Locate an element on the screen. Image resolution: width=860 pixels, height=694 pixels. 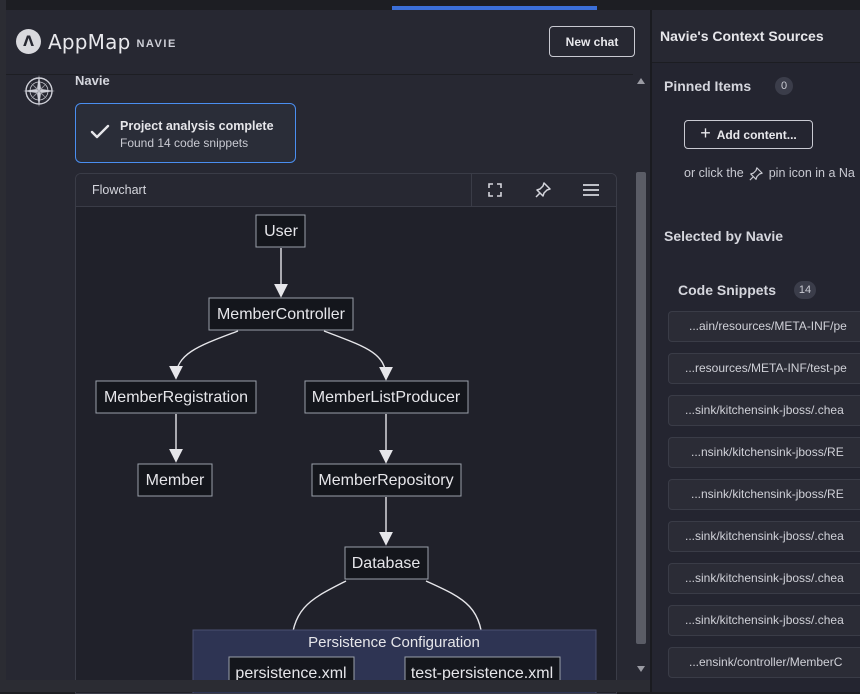
node-label: Member is located at coordinates (175, 480).